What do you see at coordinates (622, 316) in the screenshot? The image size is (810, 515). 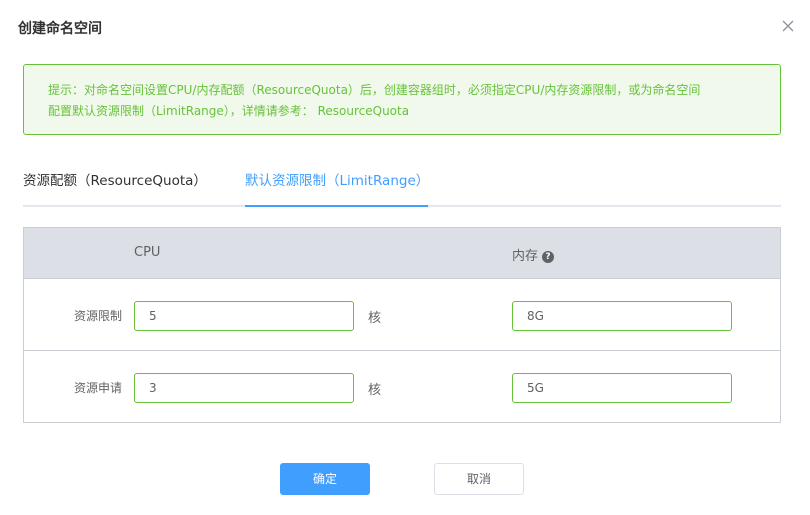 I see `memory-limit-input` at bounding box center [622, 316].